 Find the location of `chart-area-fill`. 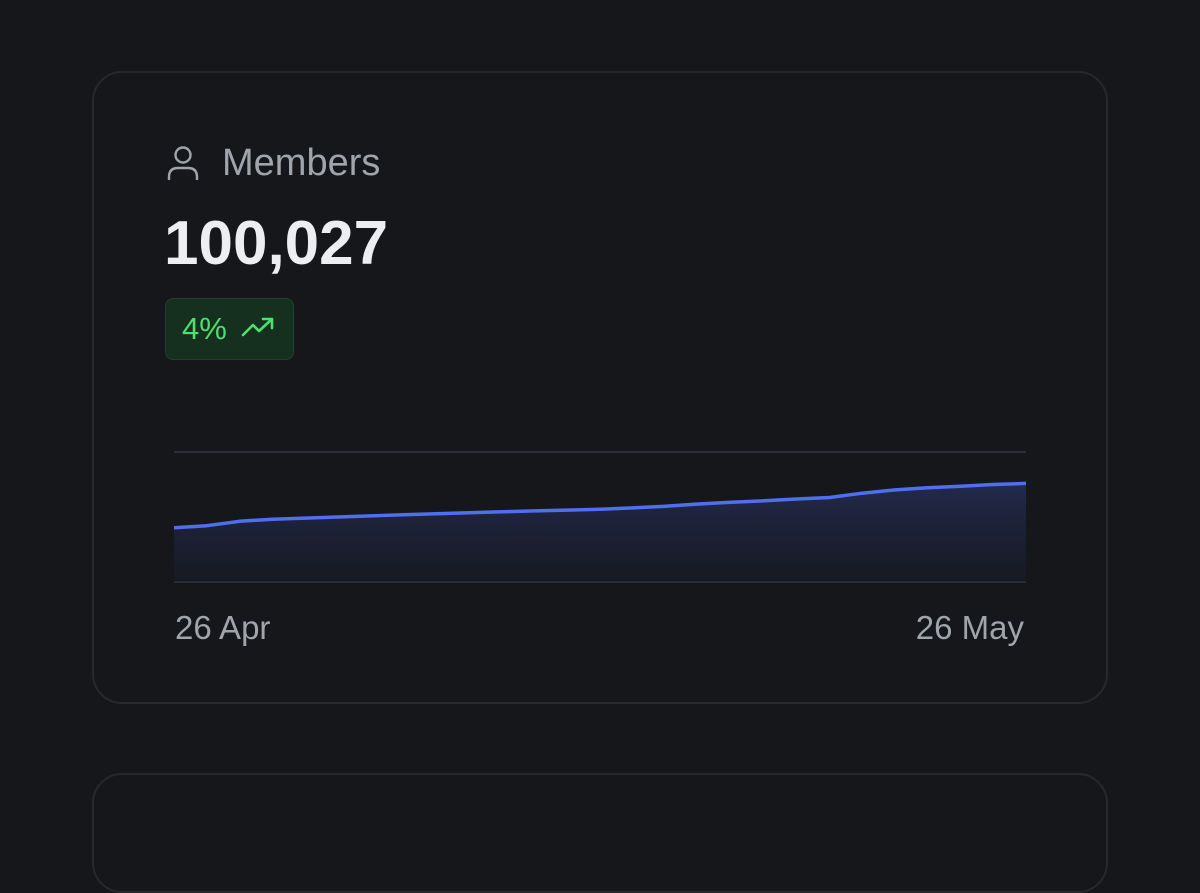

chart-area-fill is located at coordinates (600, 532).